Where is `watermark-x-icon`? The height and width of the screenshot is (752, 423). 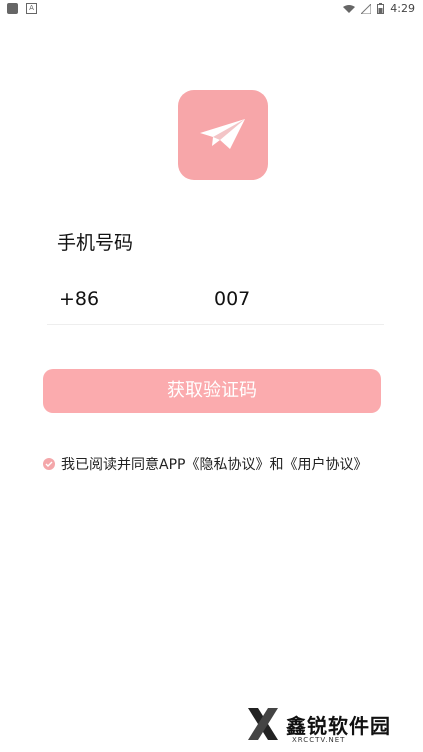 watermark-x-icon is located at coordinates (263, 724).